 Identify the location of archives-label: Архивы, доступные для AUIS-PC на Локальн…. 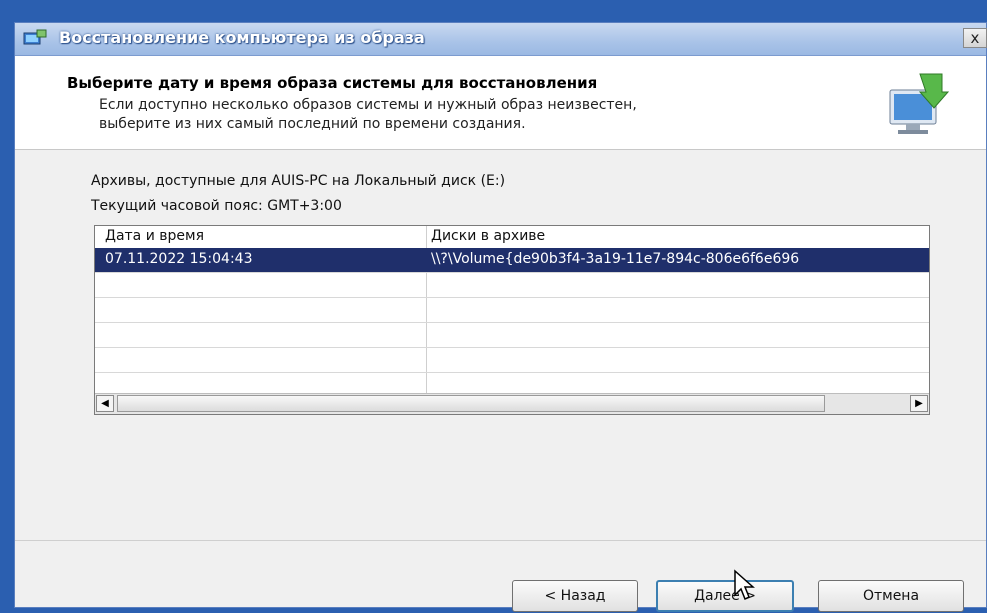
(298, 181).